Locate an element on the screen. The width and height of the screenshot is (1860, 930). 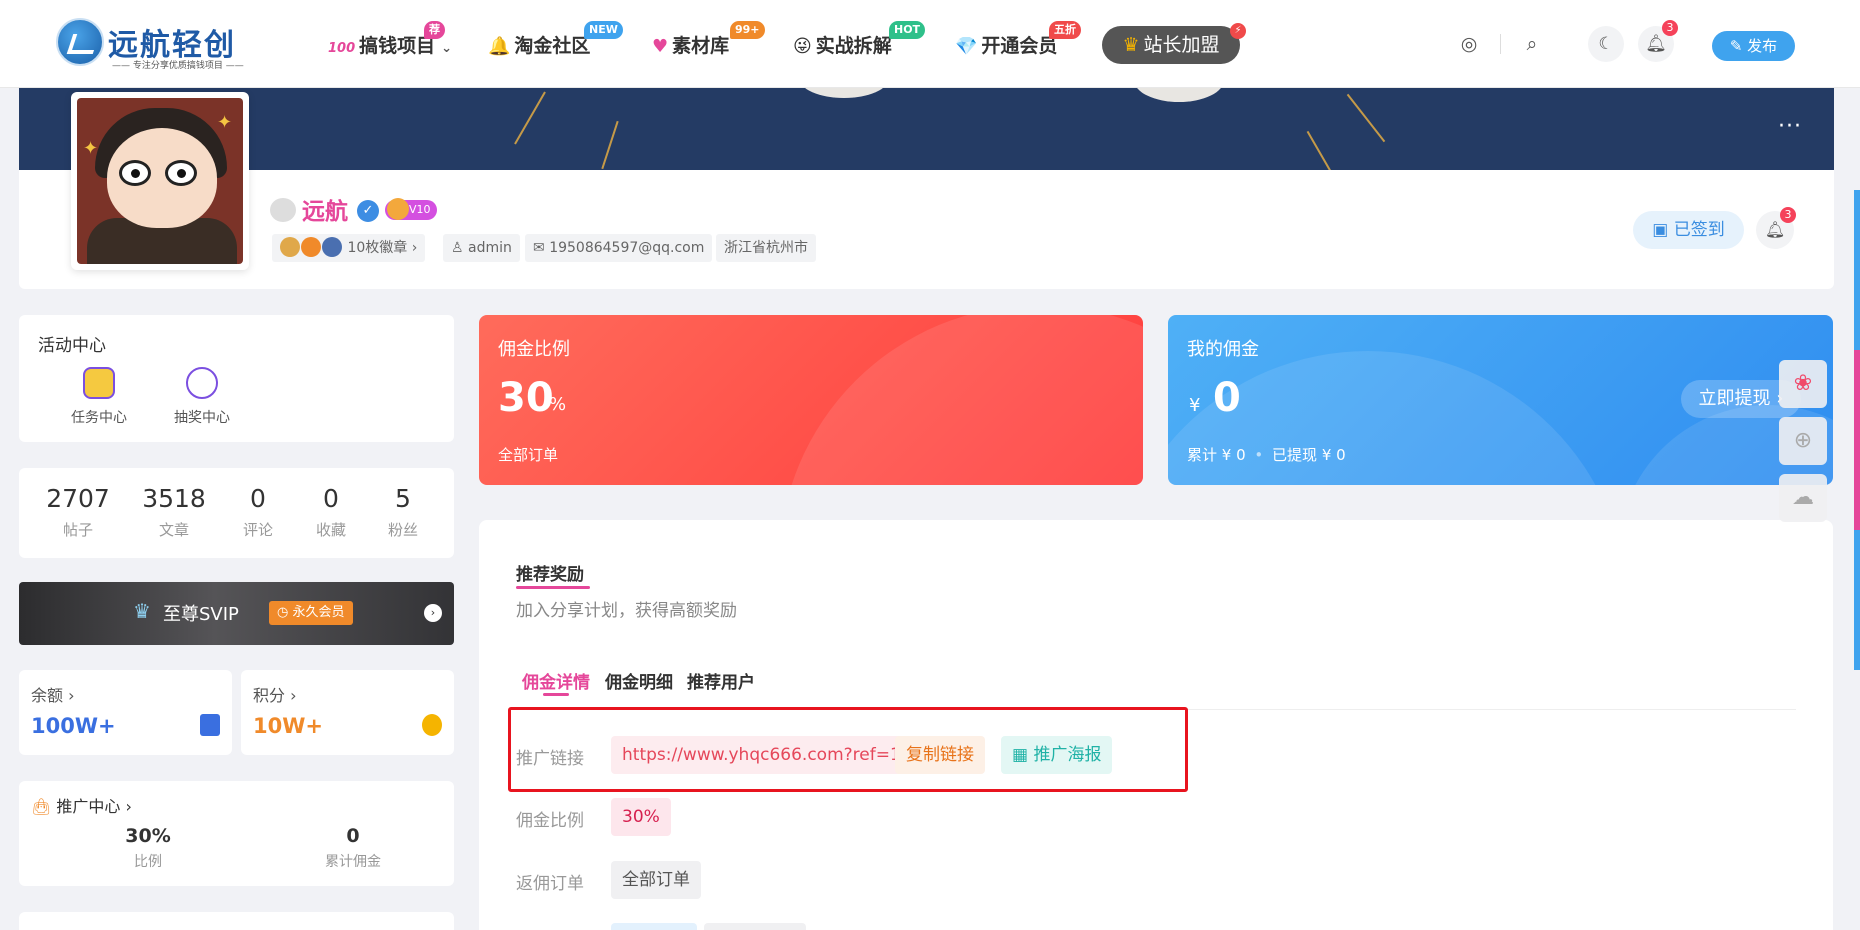
add-circle-icon: ⊕ is located at coordinates (1803, 441).